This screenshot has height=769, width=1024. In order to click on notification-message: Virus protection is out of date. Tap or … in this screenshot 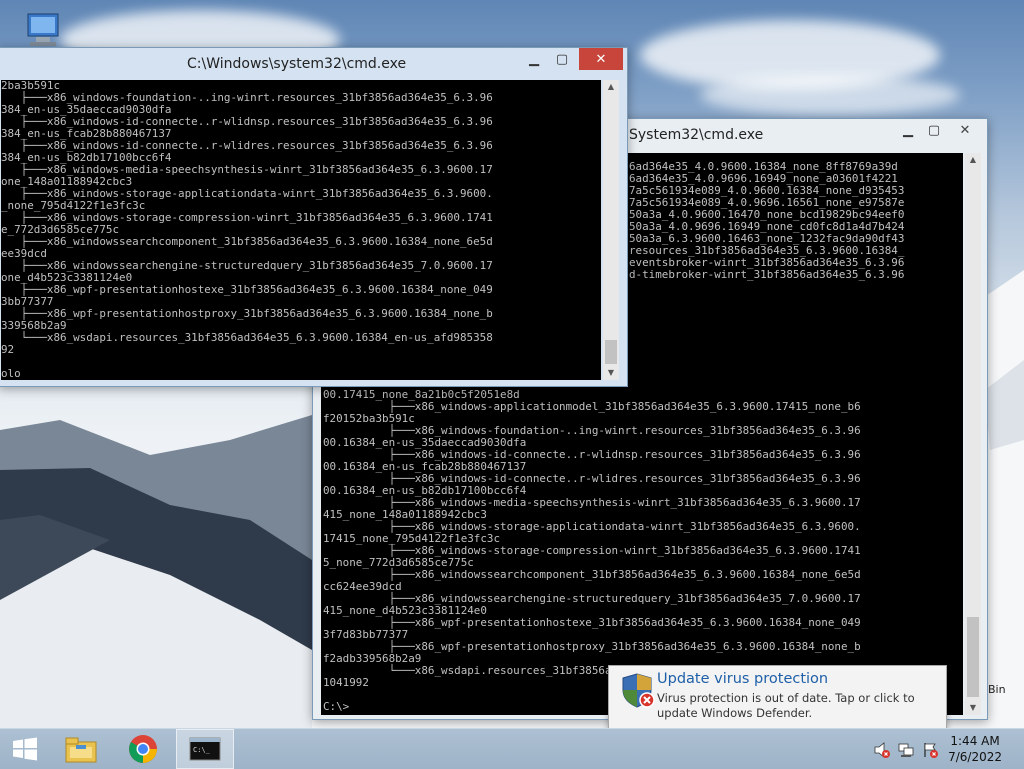, I will do `click(786, 705)`.